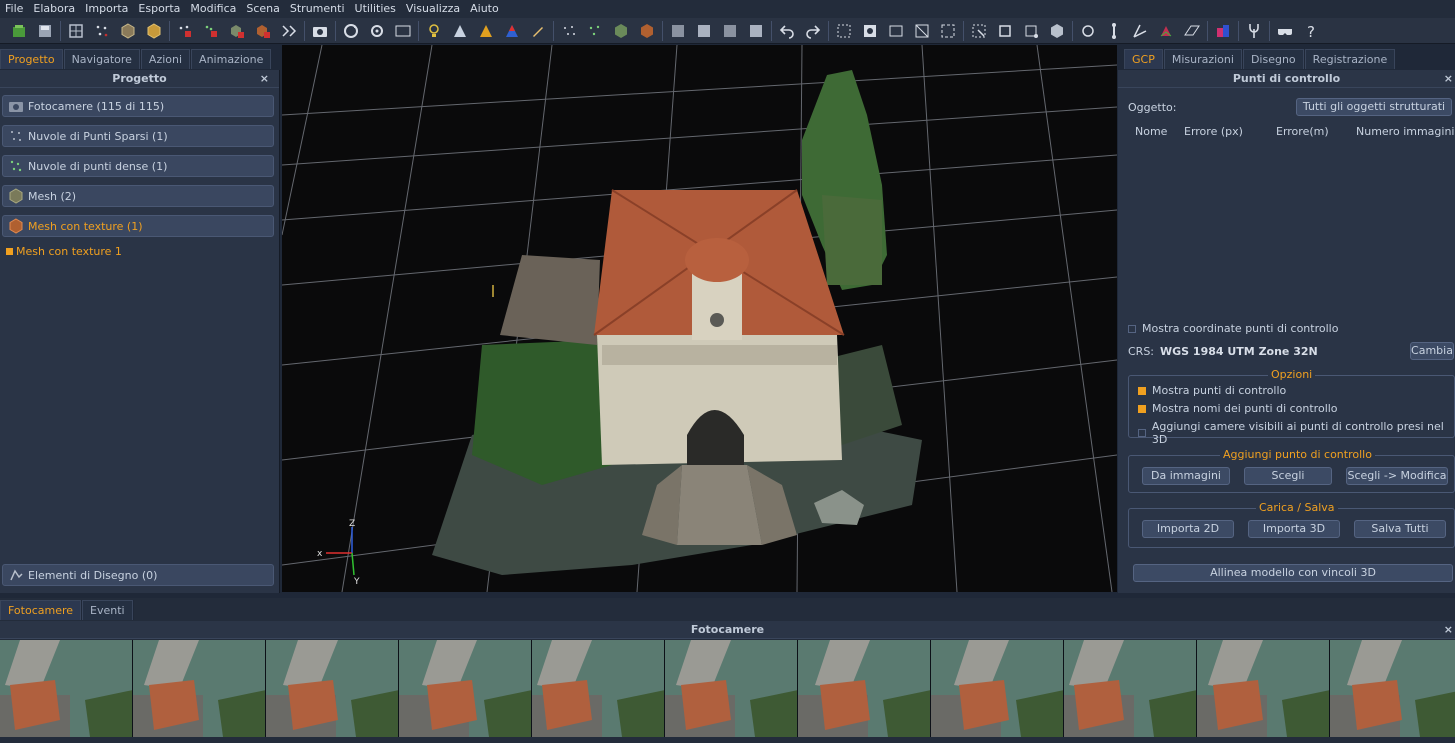 The image size is (1455, 743). I want to click on view-front-button, so click(678, 31).